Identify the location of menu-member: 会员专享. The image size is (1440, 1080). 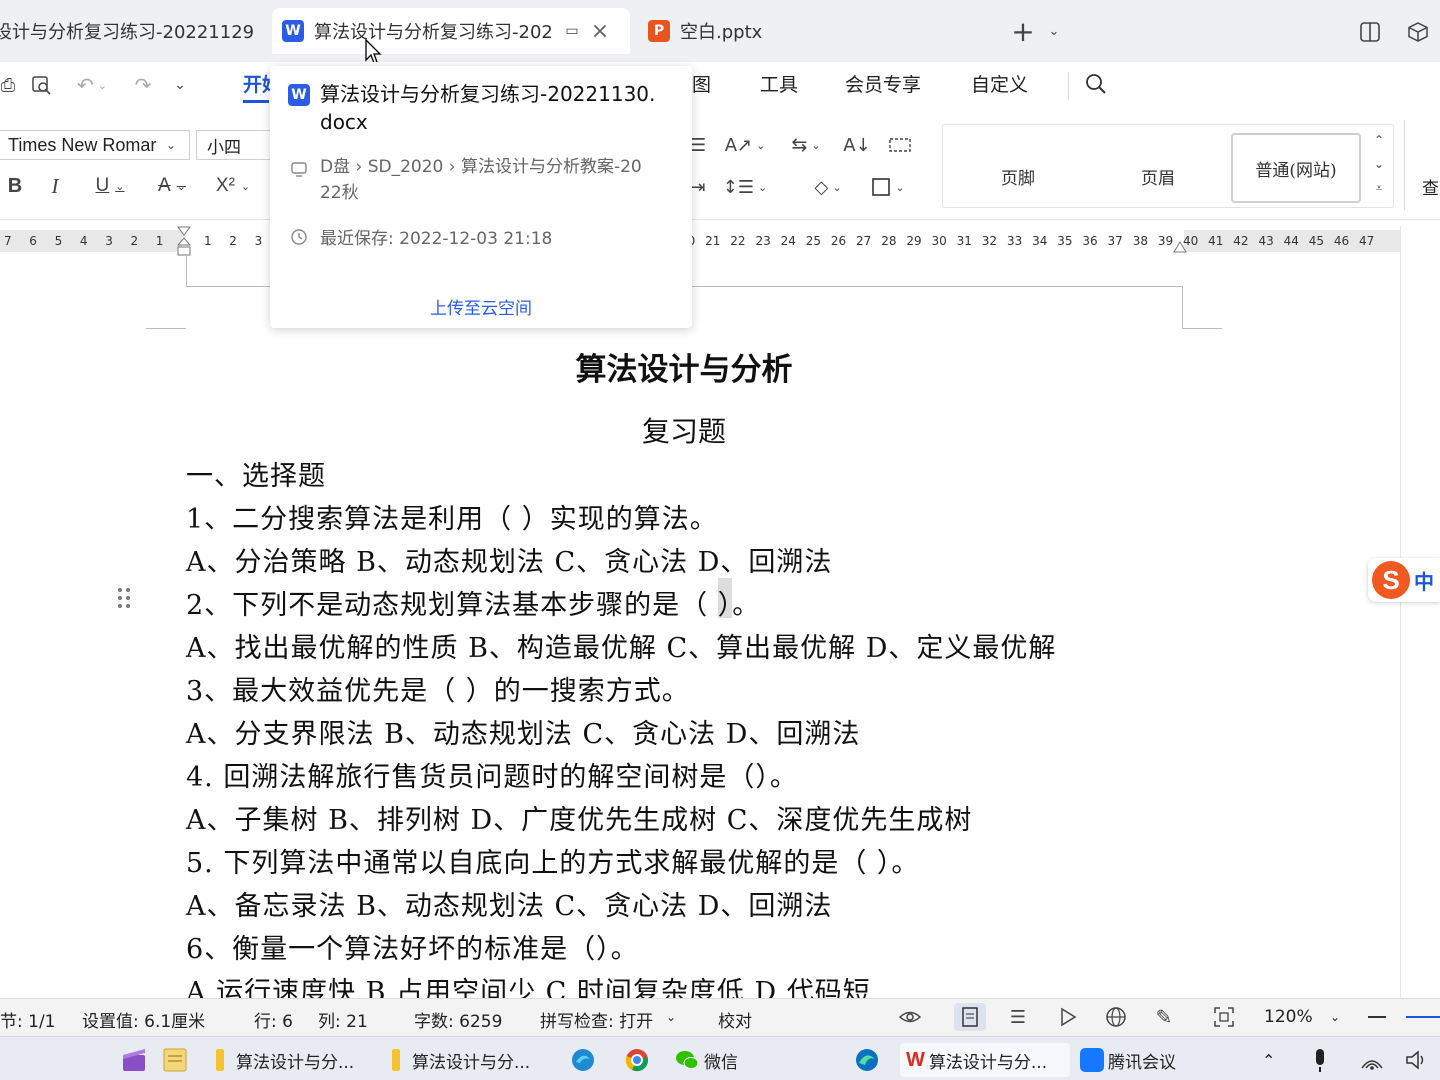
(883, 83).